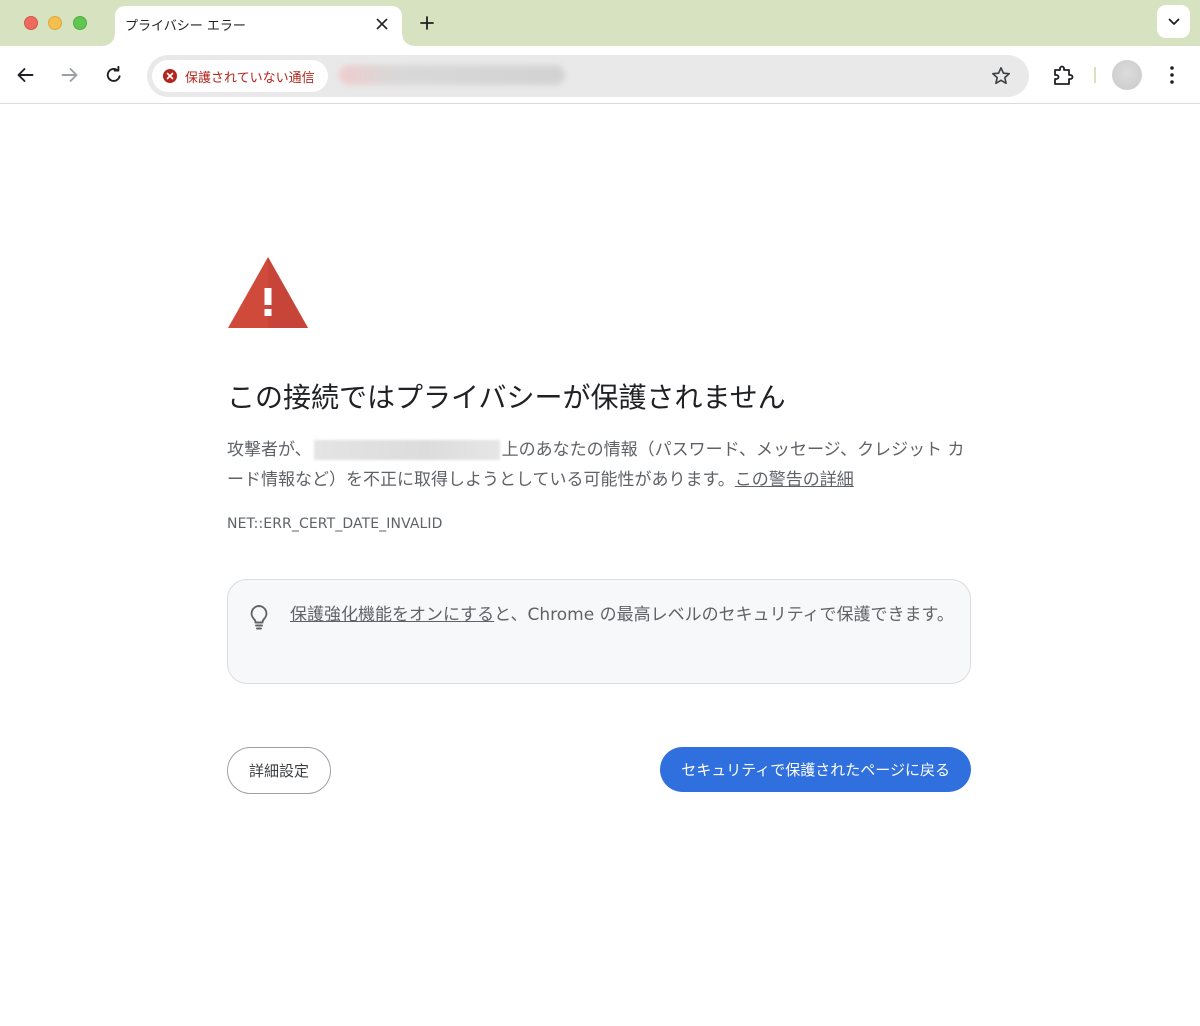  Describe the element at coordinates (452, 75) in the screenshot. I see `redacted-url` at that location.